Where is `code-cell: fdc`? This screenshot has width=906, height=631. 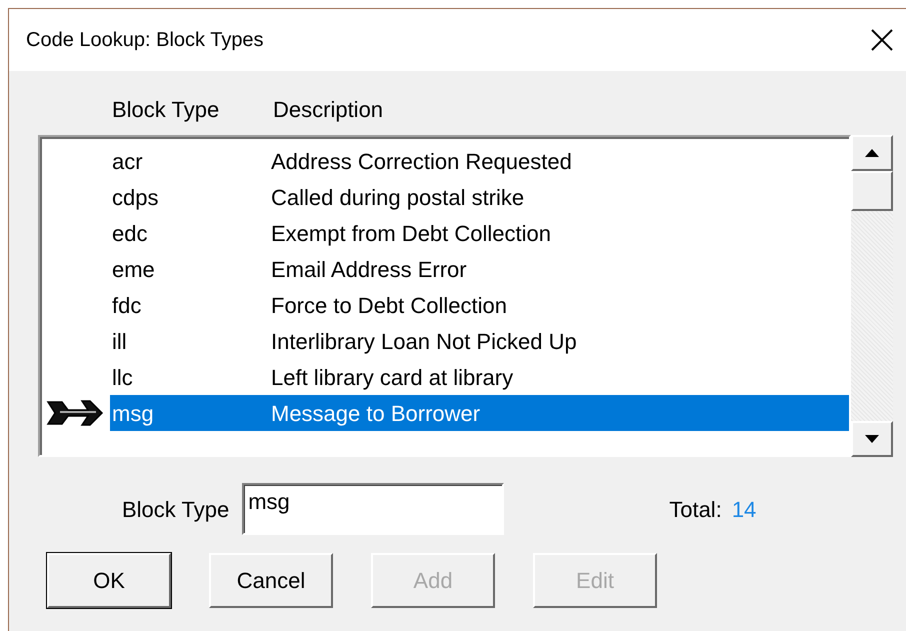
code-cell: fdc is located at coordinates (190, 305).